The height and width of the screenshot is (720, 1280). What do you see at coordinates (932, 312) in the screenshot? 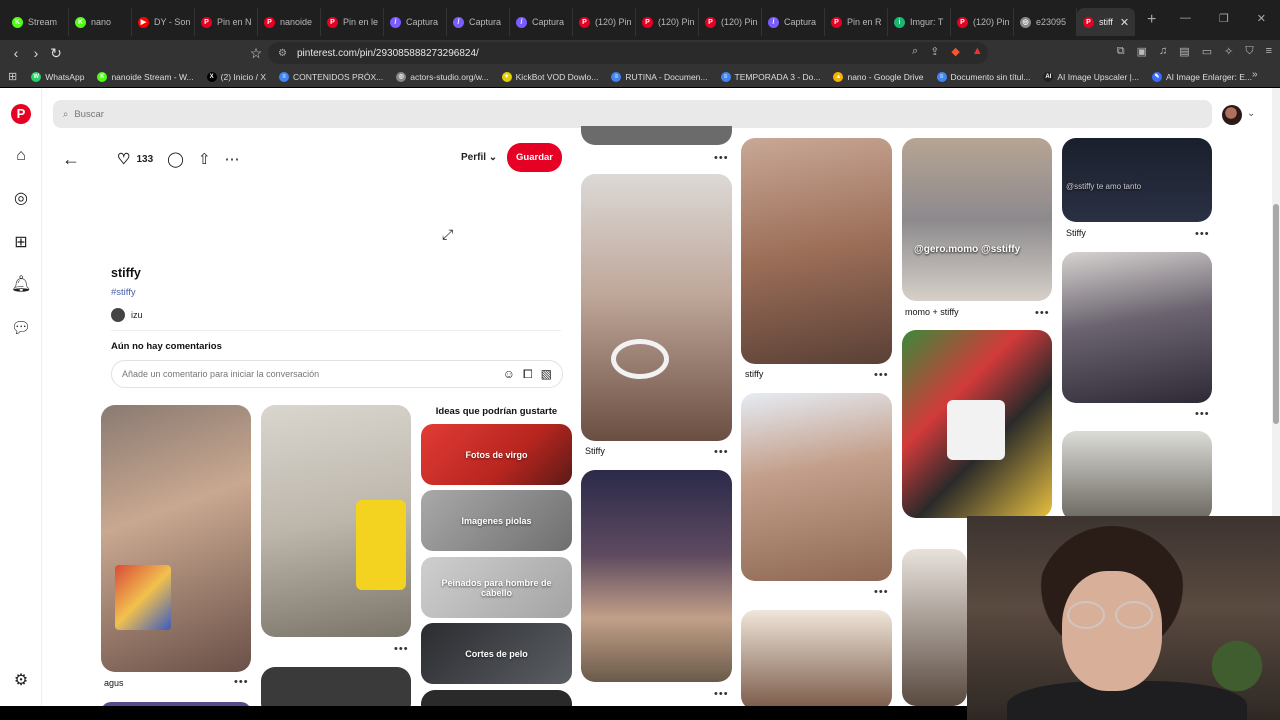
I see `pin-caption: momo + stiffy` at bounding box center [932, 312].